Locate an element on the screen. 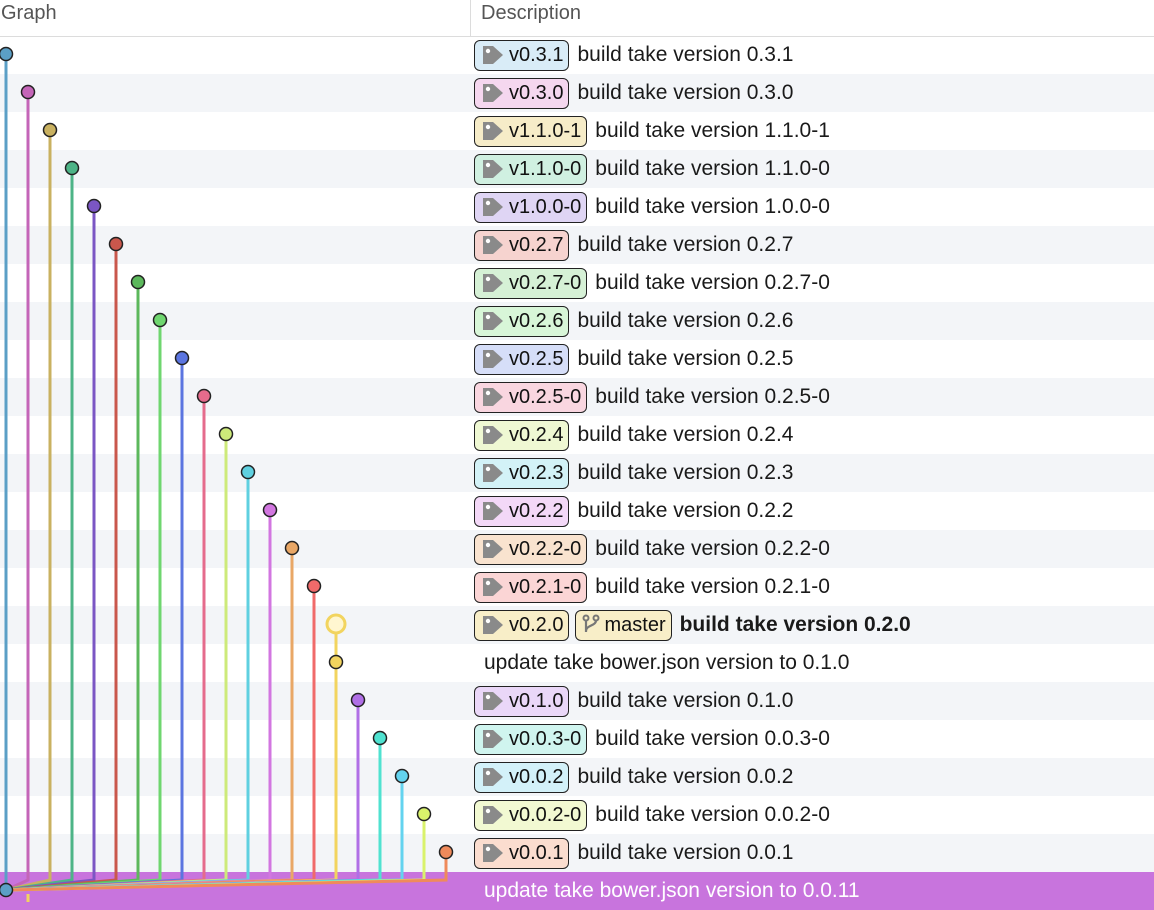 The width and height of the screenshot is (1154, 910). commit-message: build take version 1.1.0-0 is located at coordinates (712, 168).